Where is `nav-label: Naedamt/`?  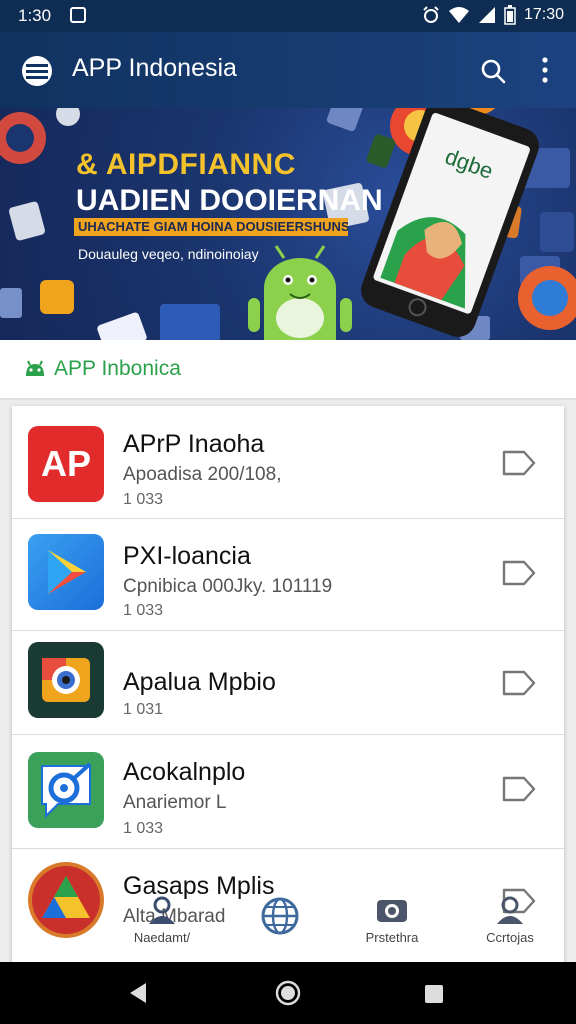 nav-label: Naedamt/ is located at coordinates (162, 937).